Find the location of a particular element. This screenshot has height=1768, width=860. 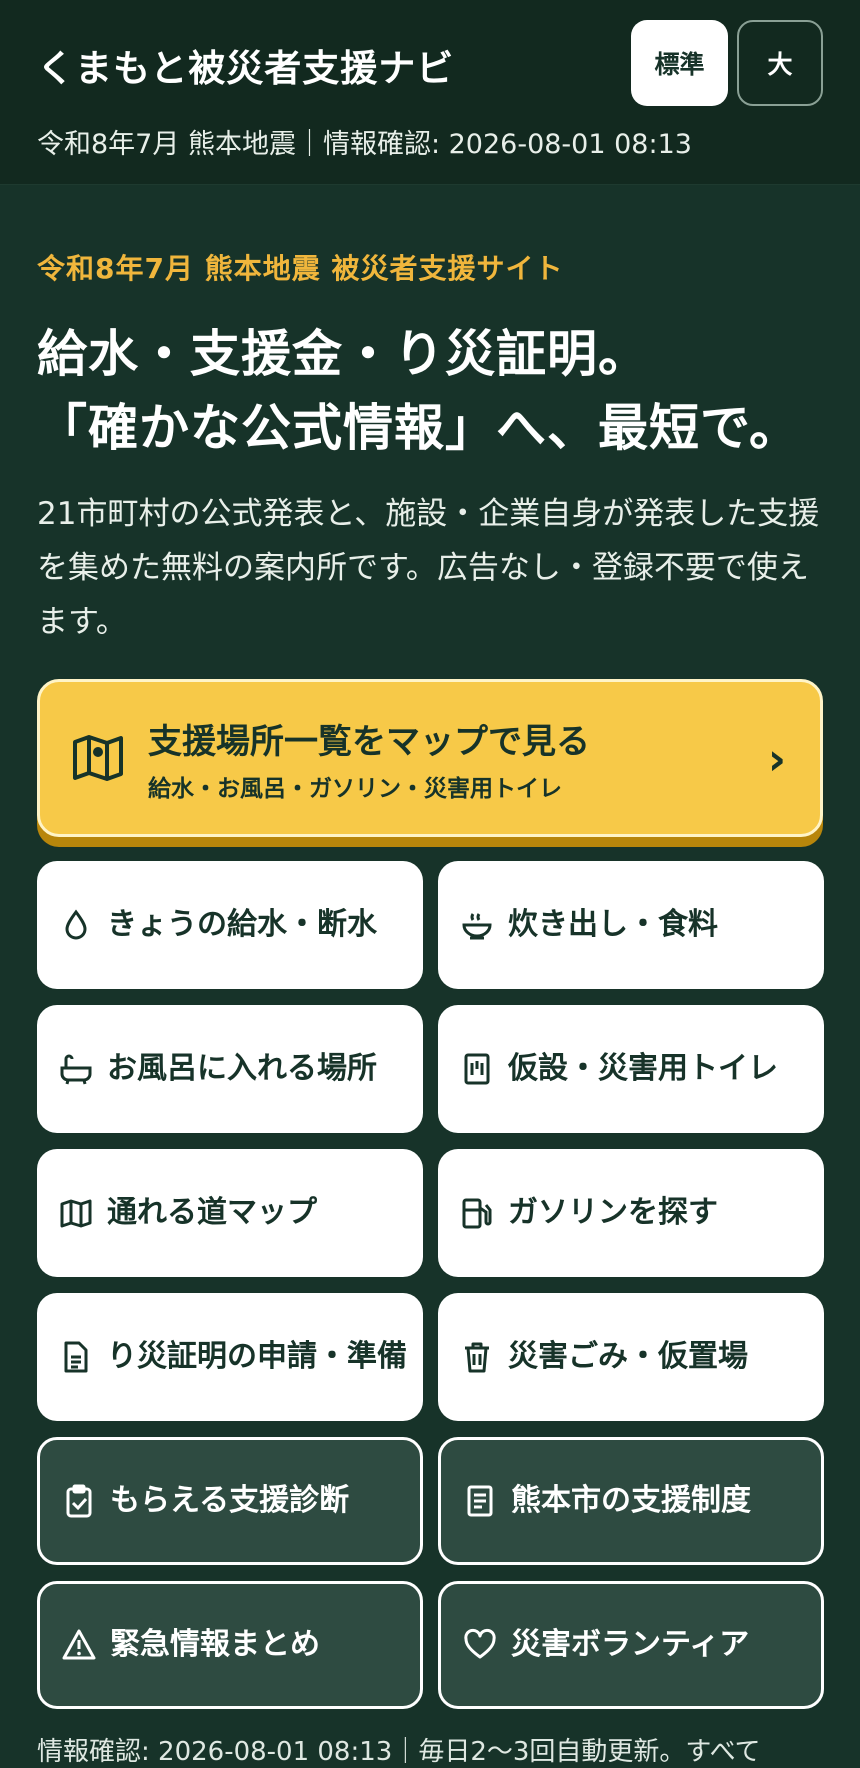

tile-label: もらえる支援診断 is located at coordinates (230, 1500).